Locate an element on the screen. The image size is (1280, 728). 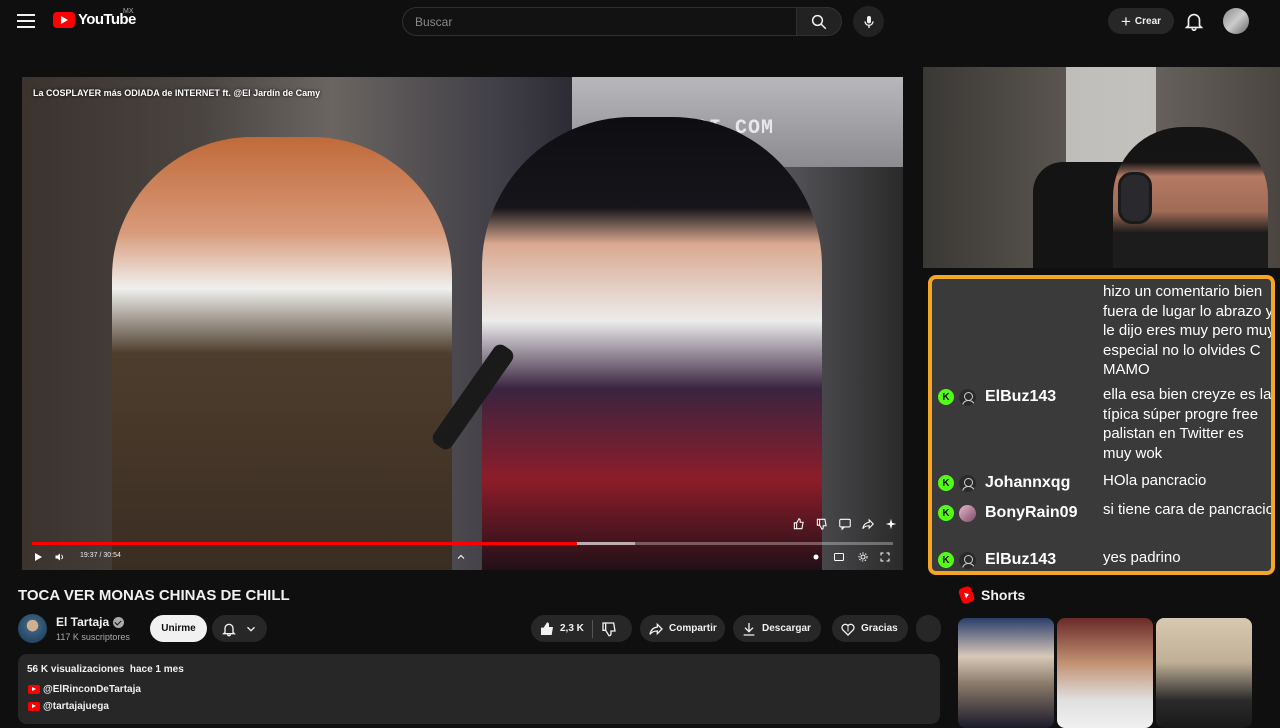
channel-link: @tartajajuega is located at coordinates (76, 706).